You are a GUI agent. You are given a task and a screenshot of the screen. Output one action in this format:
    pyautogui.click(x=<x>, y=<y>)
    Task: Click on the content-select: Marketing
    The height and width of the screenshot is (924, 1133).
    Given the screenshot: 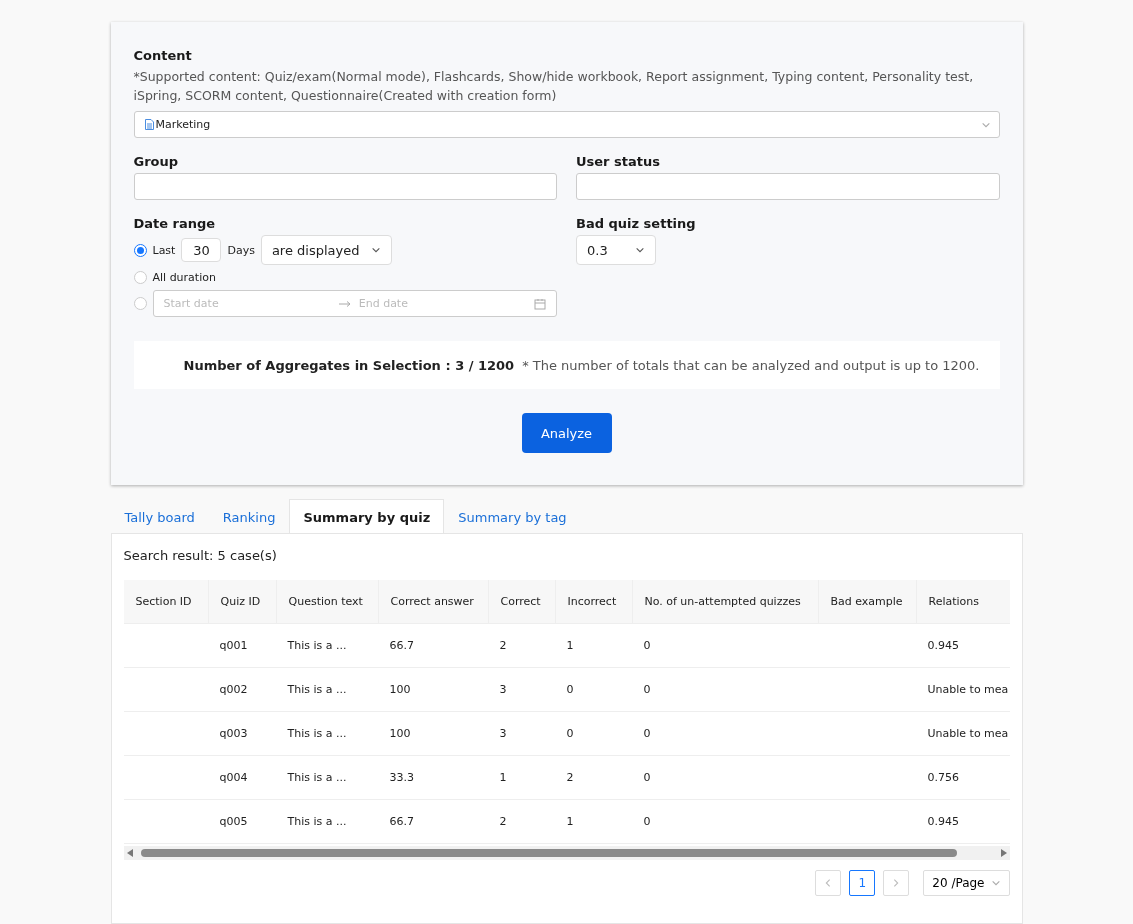 What is the action you would take?
    pyautogui.click(x=566, y=124)
    